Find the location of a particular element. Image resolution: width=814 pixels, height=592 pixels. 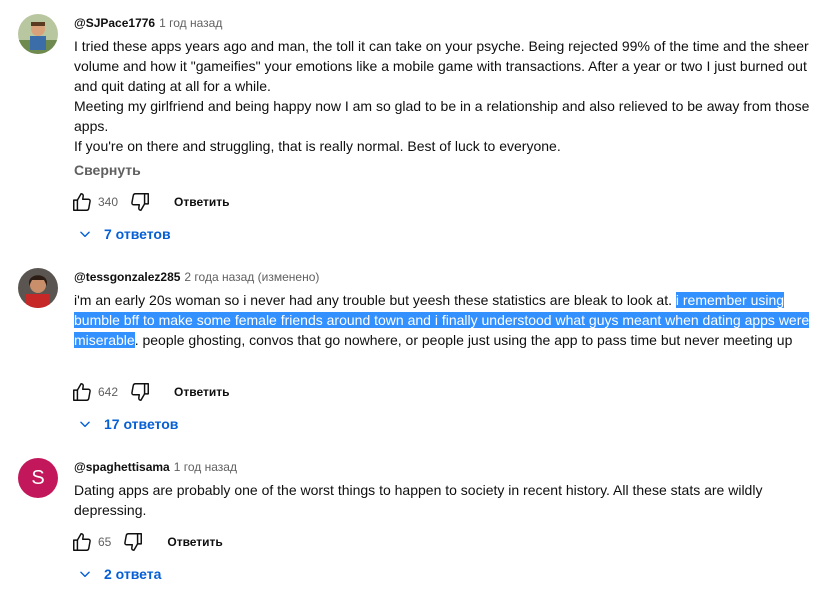

replies-count: 2 ответа is located at coordinates (133, 574).